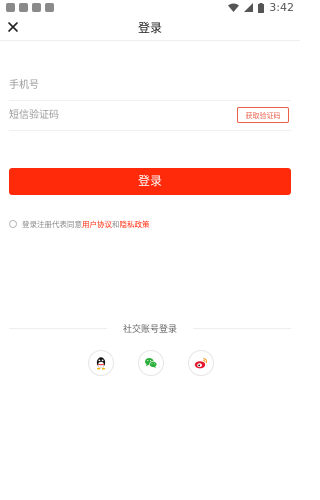 This screenshot has height=500, width=320. What do you see at coordinates (242, 328) in the screenshot?
I see `divider-line` at bounding box center [242, 328].